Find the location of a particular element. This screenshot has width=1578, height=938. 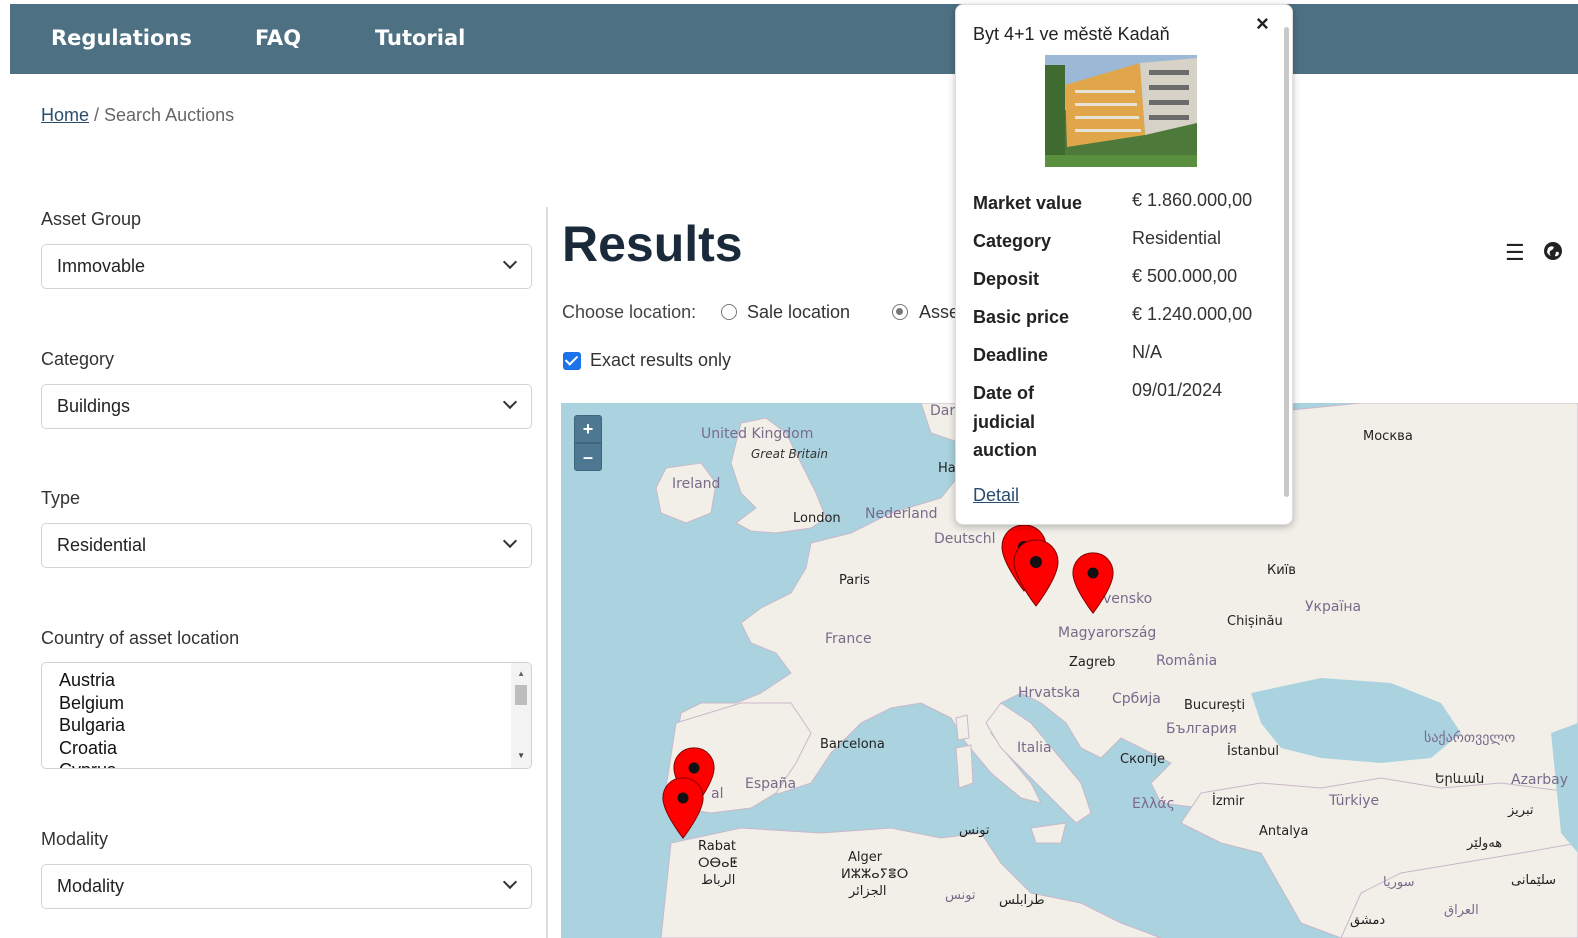

map-label: ⵔⴱⴰⵟ is located at coordinates (718, 863).